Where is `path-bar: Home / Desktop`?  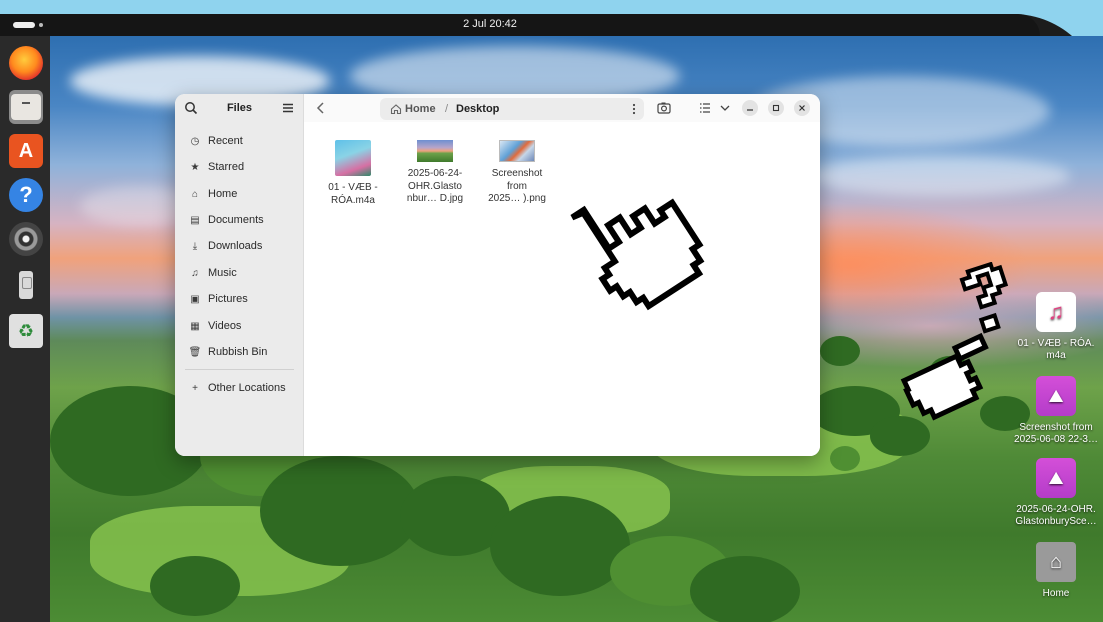
path-bar: Home / Desktop is located at coordinates (512, 109).